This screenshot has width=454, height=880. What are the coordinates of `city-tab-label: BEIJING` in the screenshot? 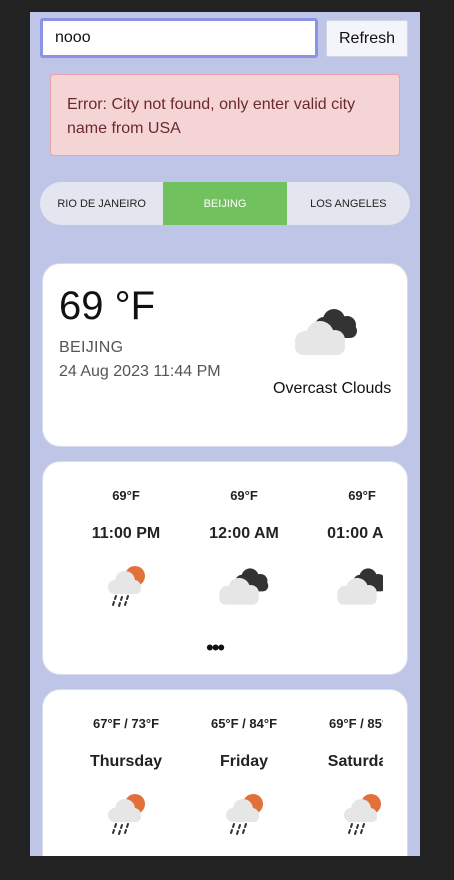 It's located at (225, 203).